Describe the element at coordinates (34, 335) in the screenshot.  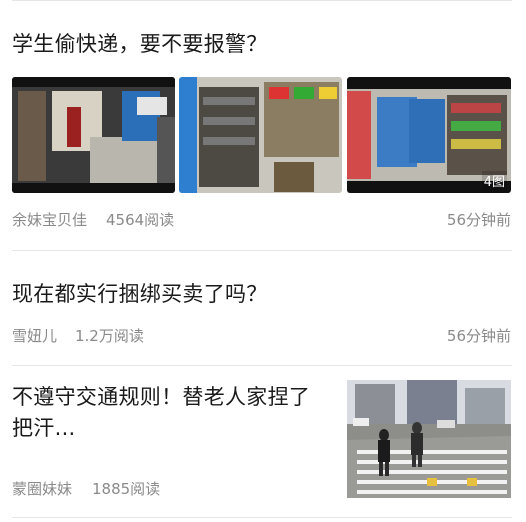
I see `author-name: 雪妞儿` at that location.